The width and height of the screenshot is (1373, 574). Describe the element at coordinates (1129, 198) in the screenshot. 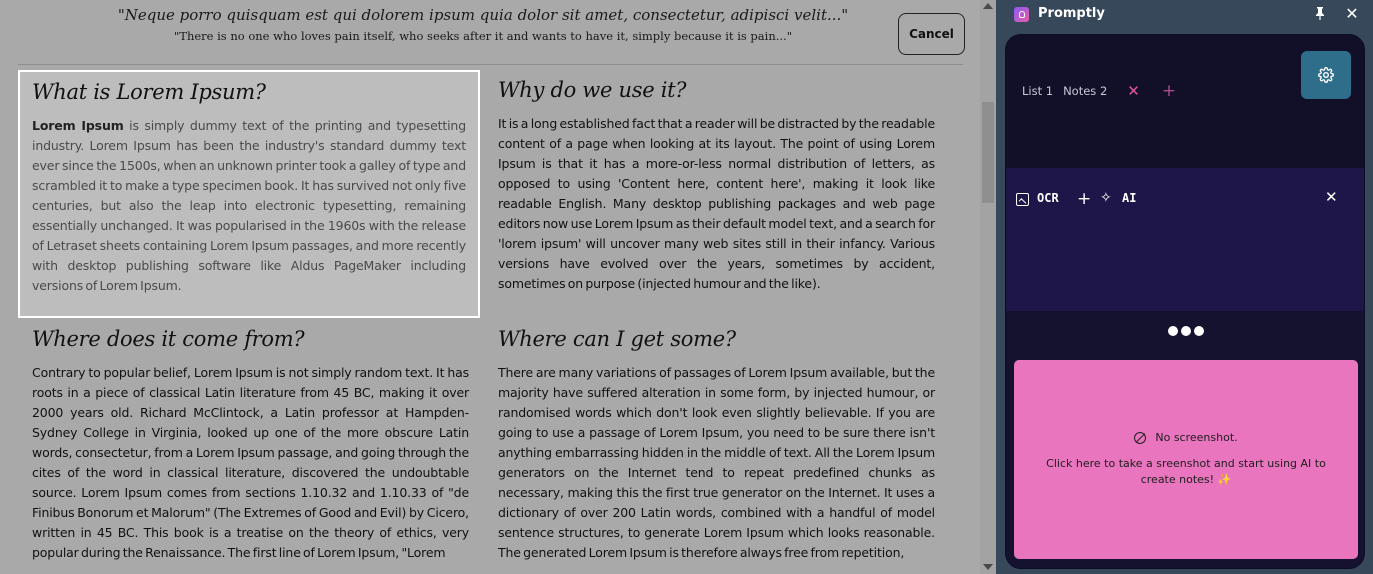

I see `ai-button: AI` at that location.